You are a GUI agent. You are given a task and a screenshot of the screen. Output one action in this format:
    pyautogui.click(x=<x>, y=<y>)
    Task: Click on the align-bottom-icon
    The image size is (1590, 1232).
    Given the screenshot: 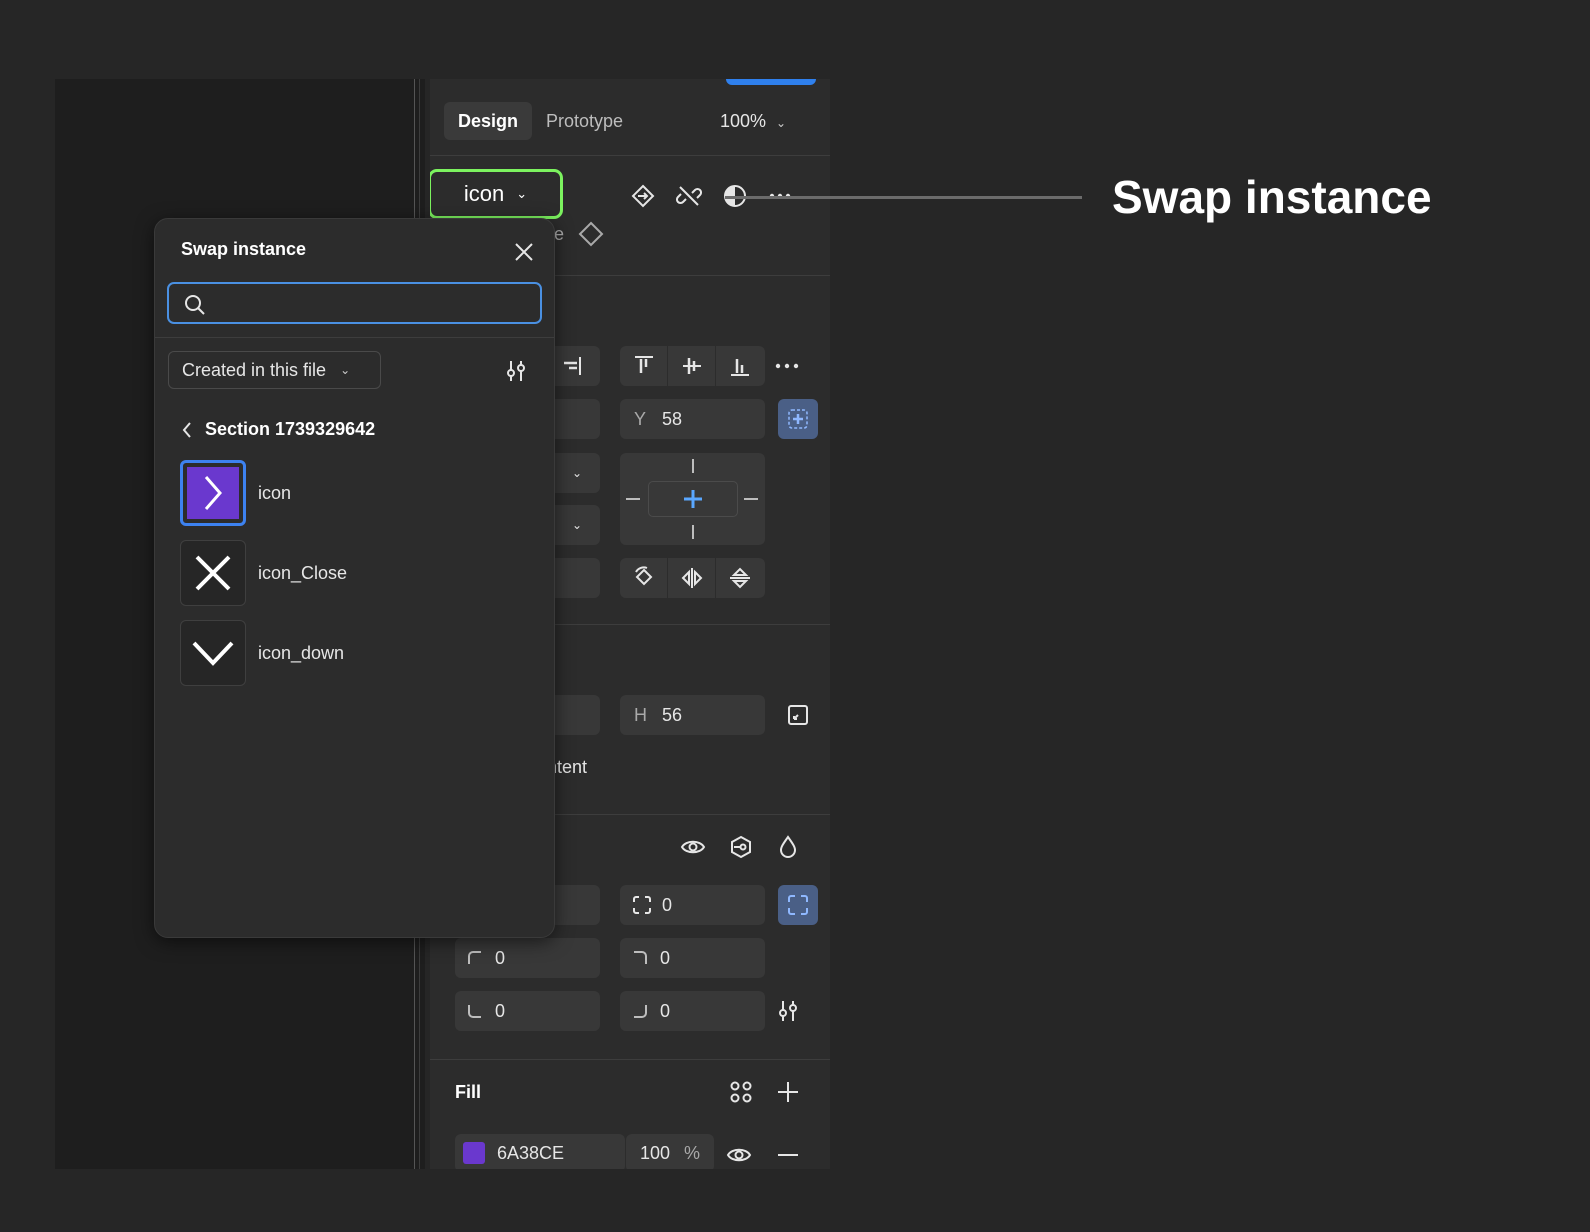 What is the action you would take?
    pyautogui.click(x=740, y=367)
    